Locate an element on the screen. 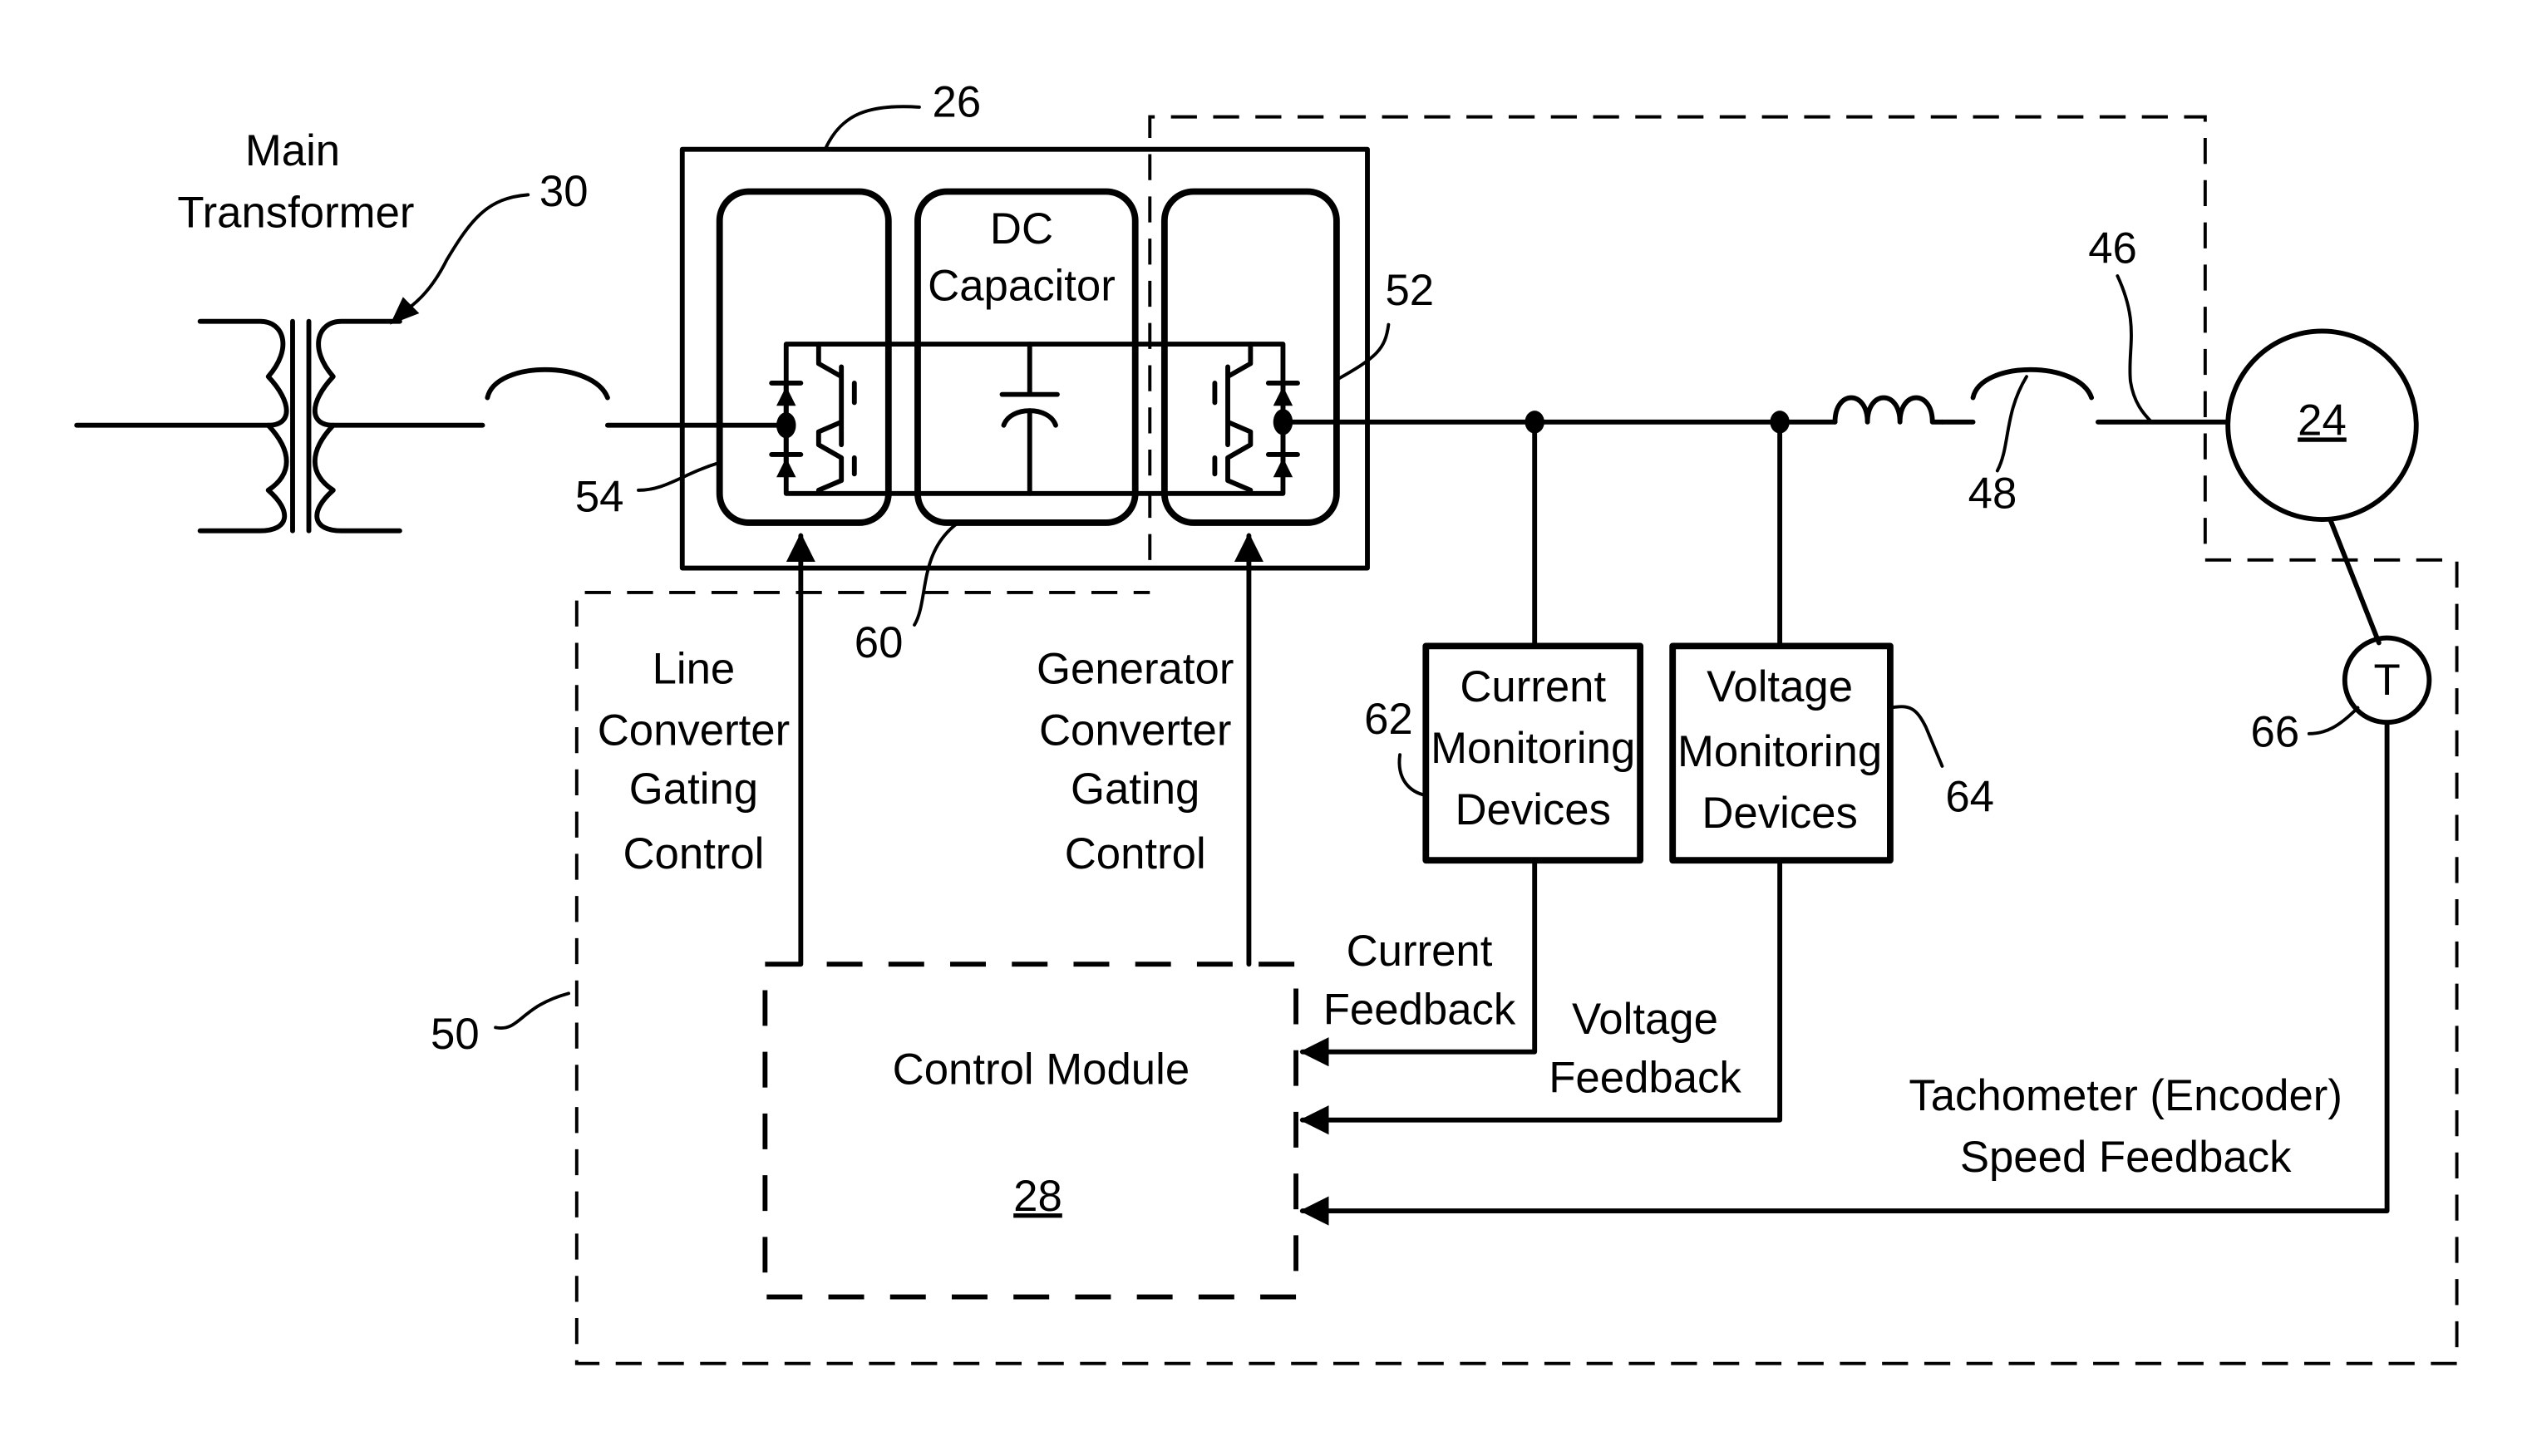 This screenshot has width=2527, height=1456. power-converter: 26 54 DC Capacitor 52 60 is located at coordinates (1005, 372).